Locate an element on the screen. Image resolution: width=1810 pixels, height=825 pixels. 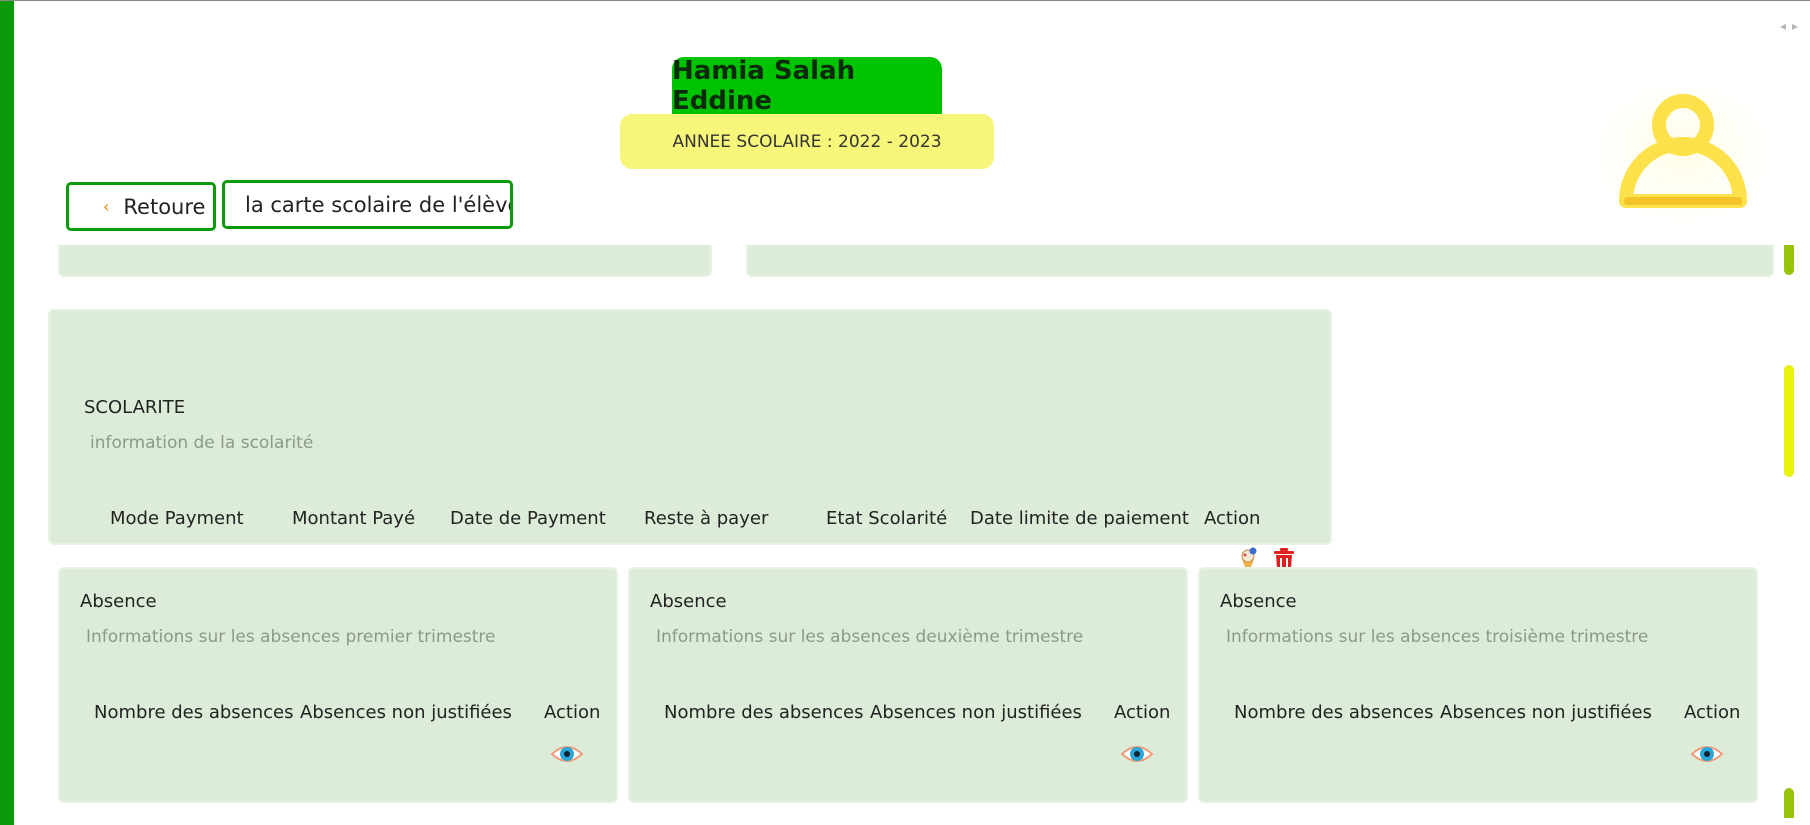
chevron-left-icon: ‹ is located at coordinates (106, 206).